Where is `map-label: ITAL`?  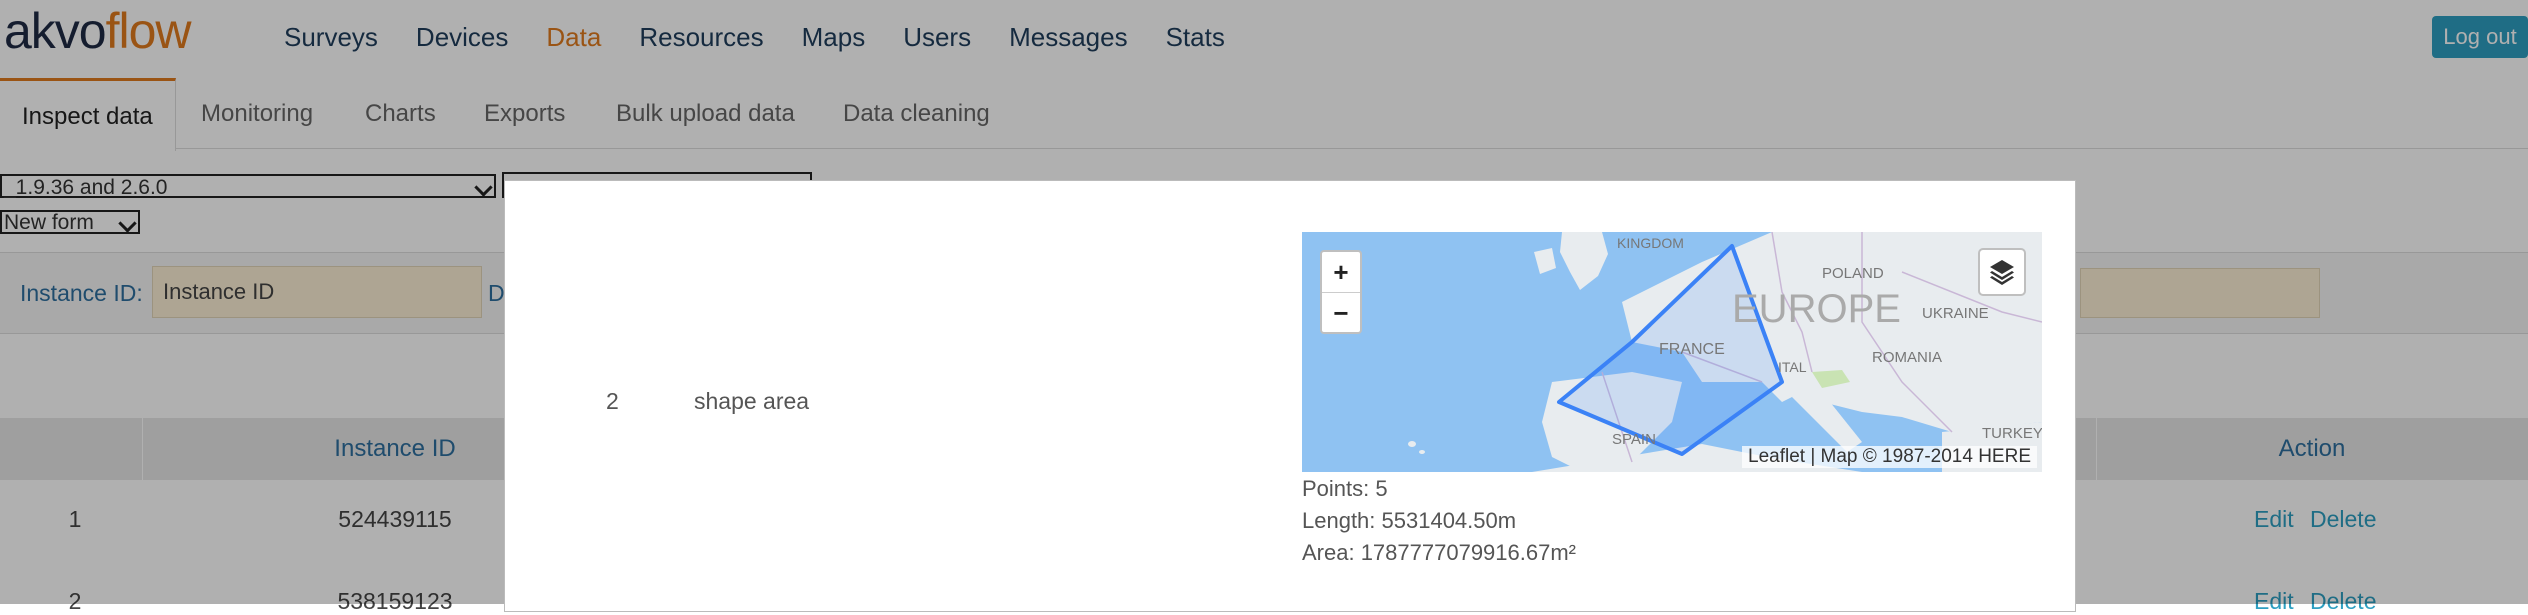
map-label: ITAL is located at coordinates (1792, 367).